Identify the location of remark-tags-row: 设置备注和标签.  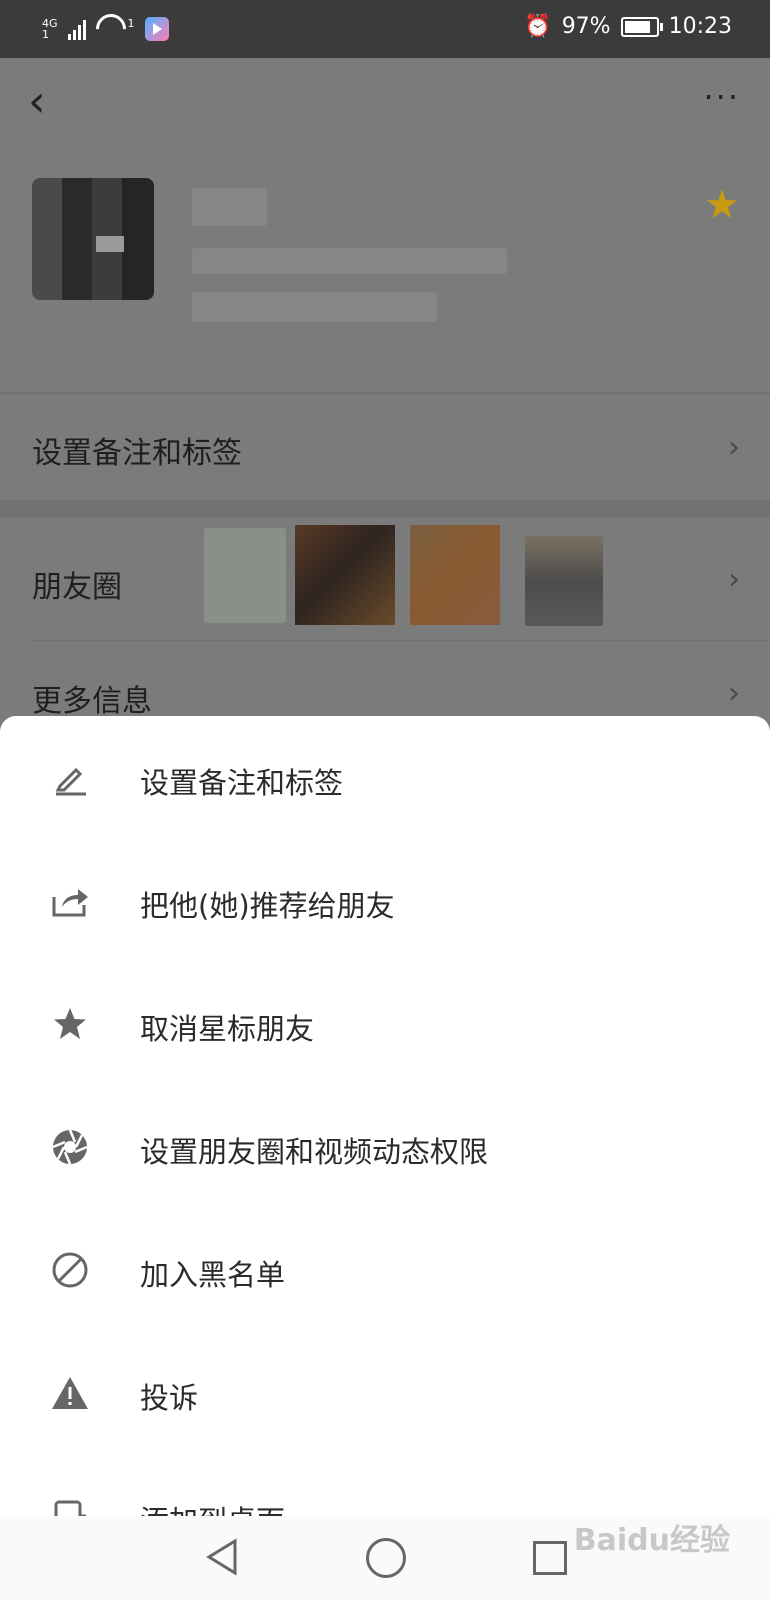
(137, 450).